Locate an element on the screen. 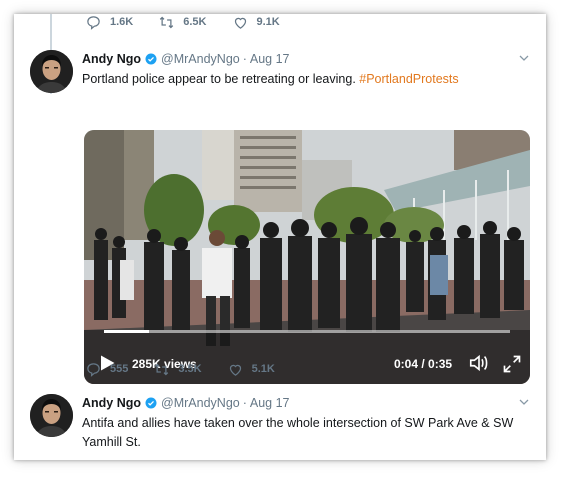 This screenshot has width=564, height=480. reply-button: 555 is located at coordinates (107, 369).